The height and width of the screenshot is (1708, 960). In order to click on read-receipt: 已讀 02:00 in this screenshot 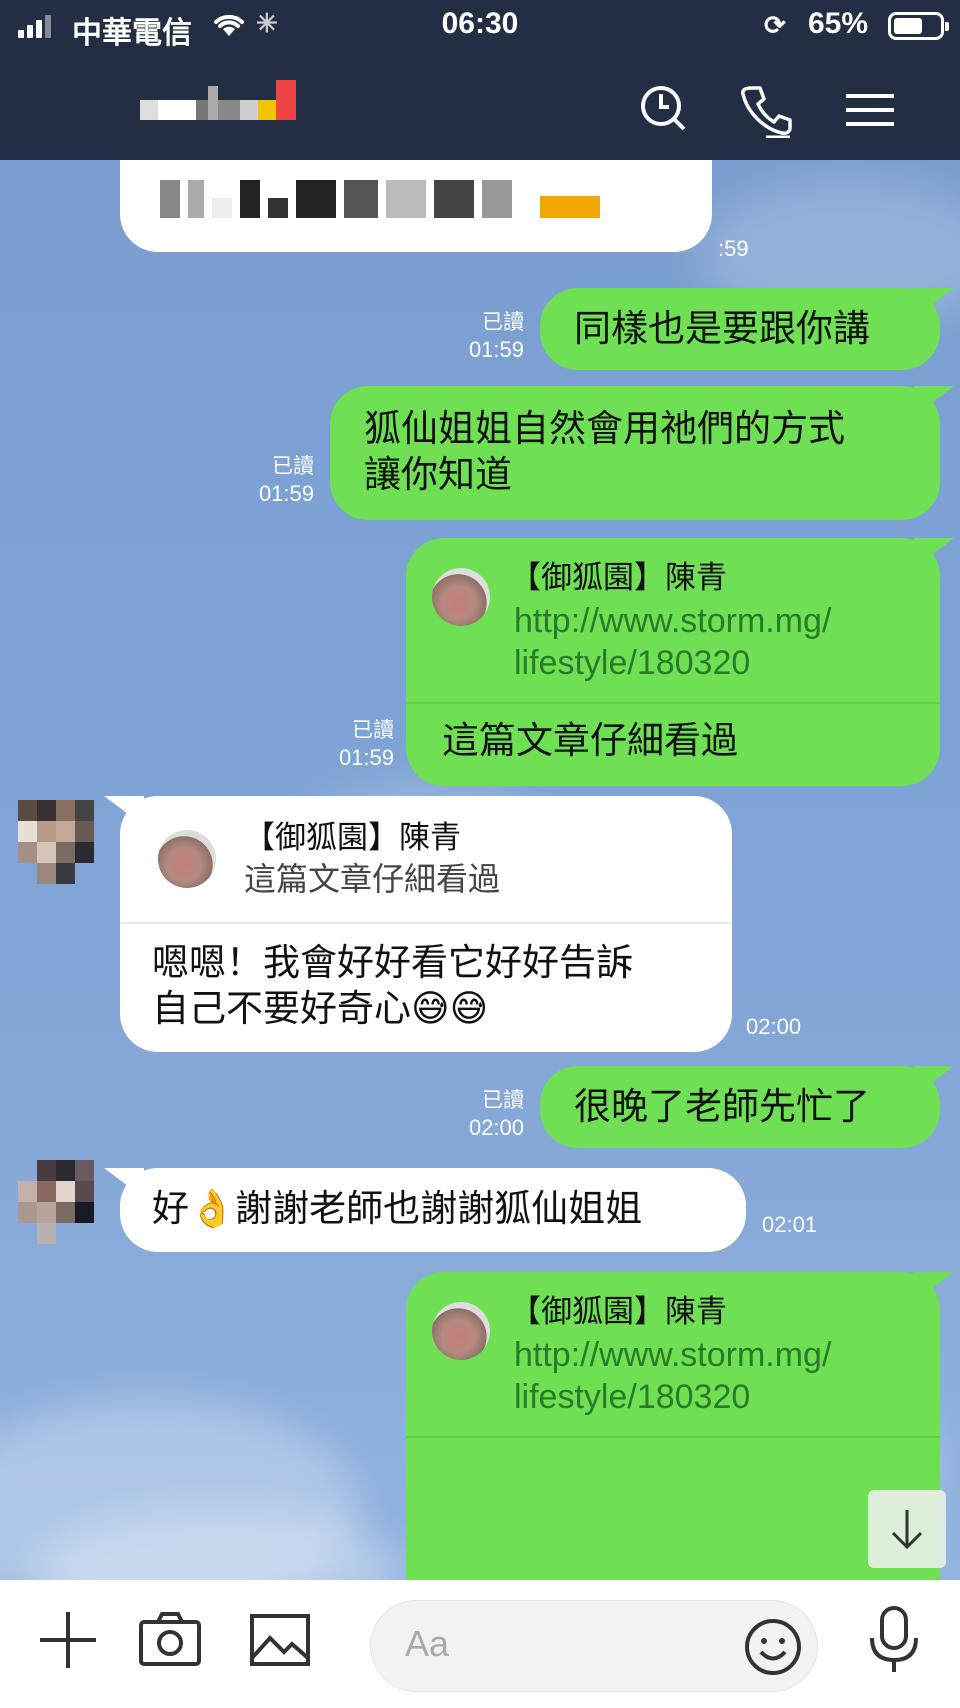, I will do `click(480, 1114)`.